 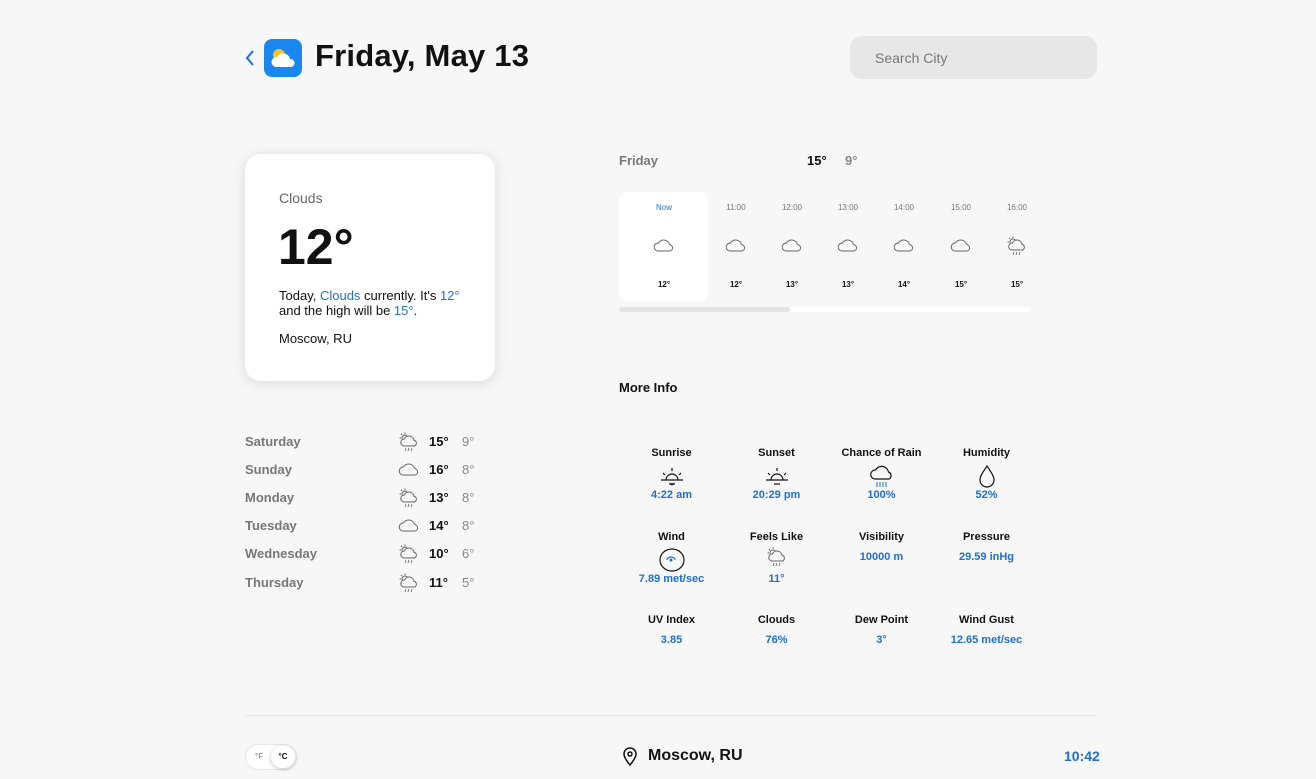 I want to click on hourly-day-low: 9°, so click(x=851, y=160).